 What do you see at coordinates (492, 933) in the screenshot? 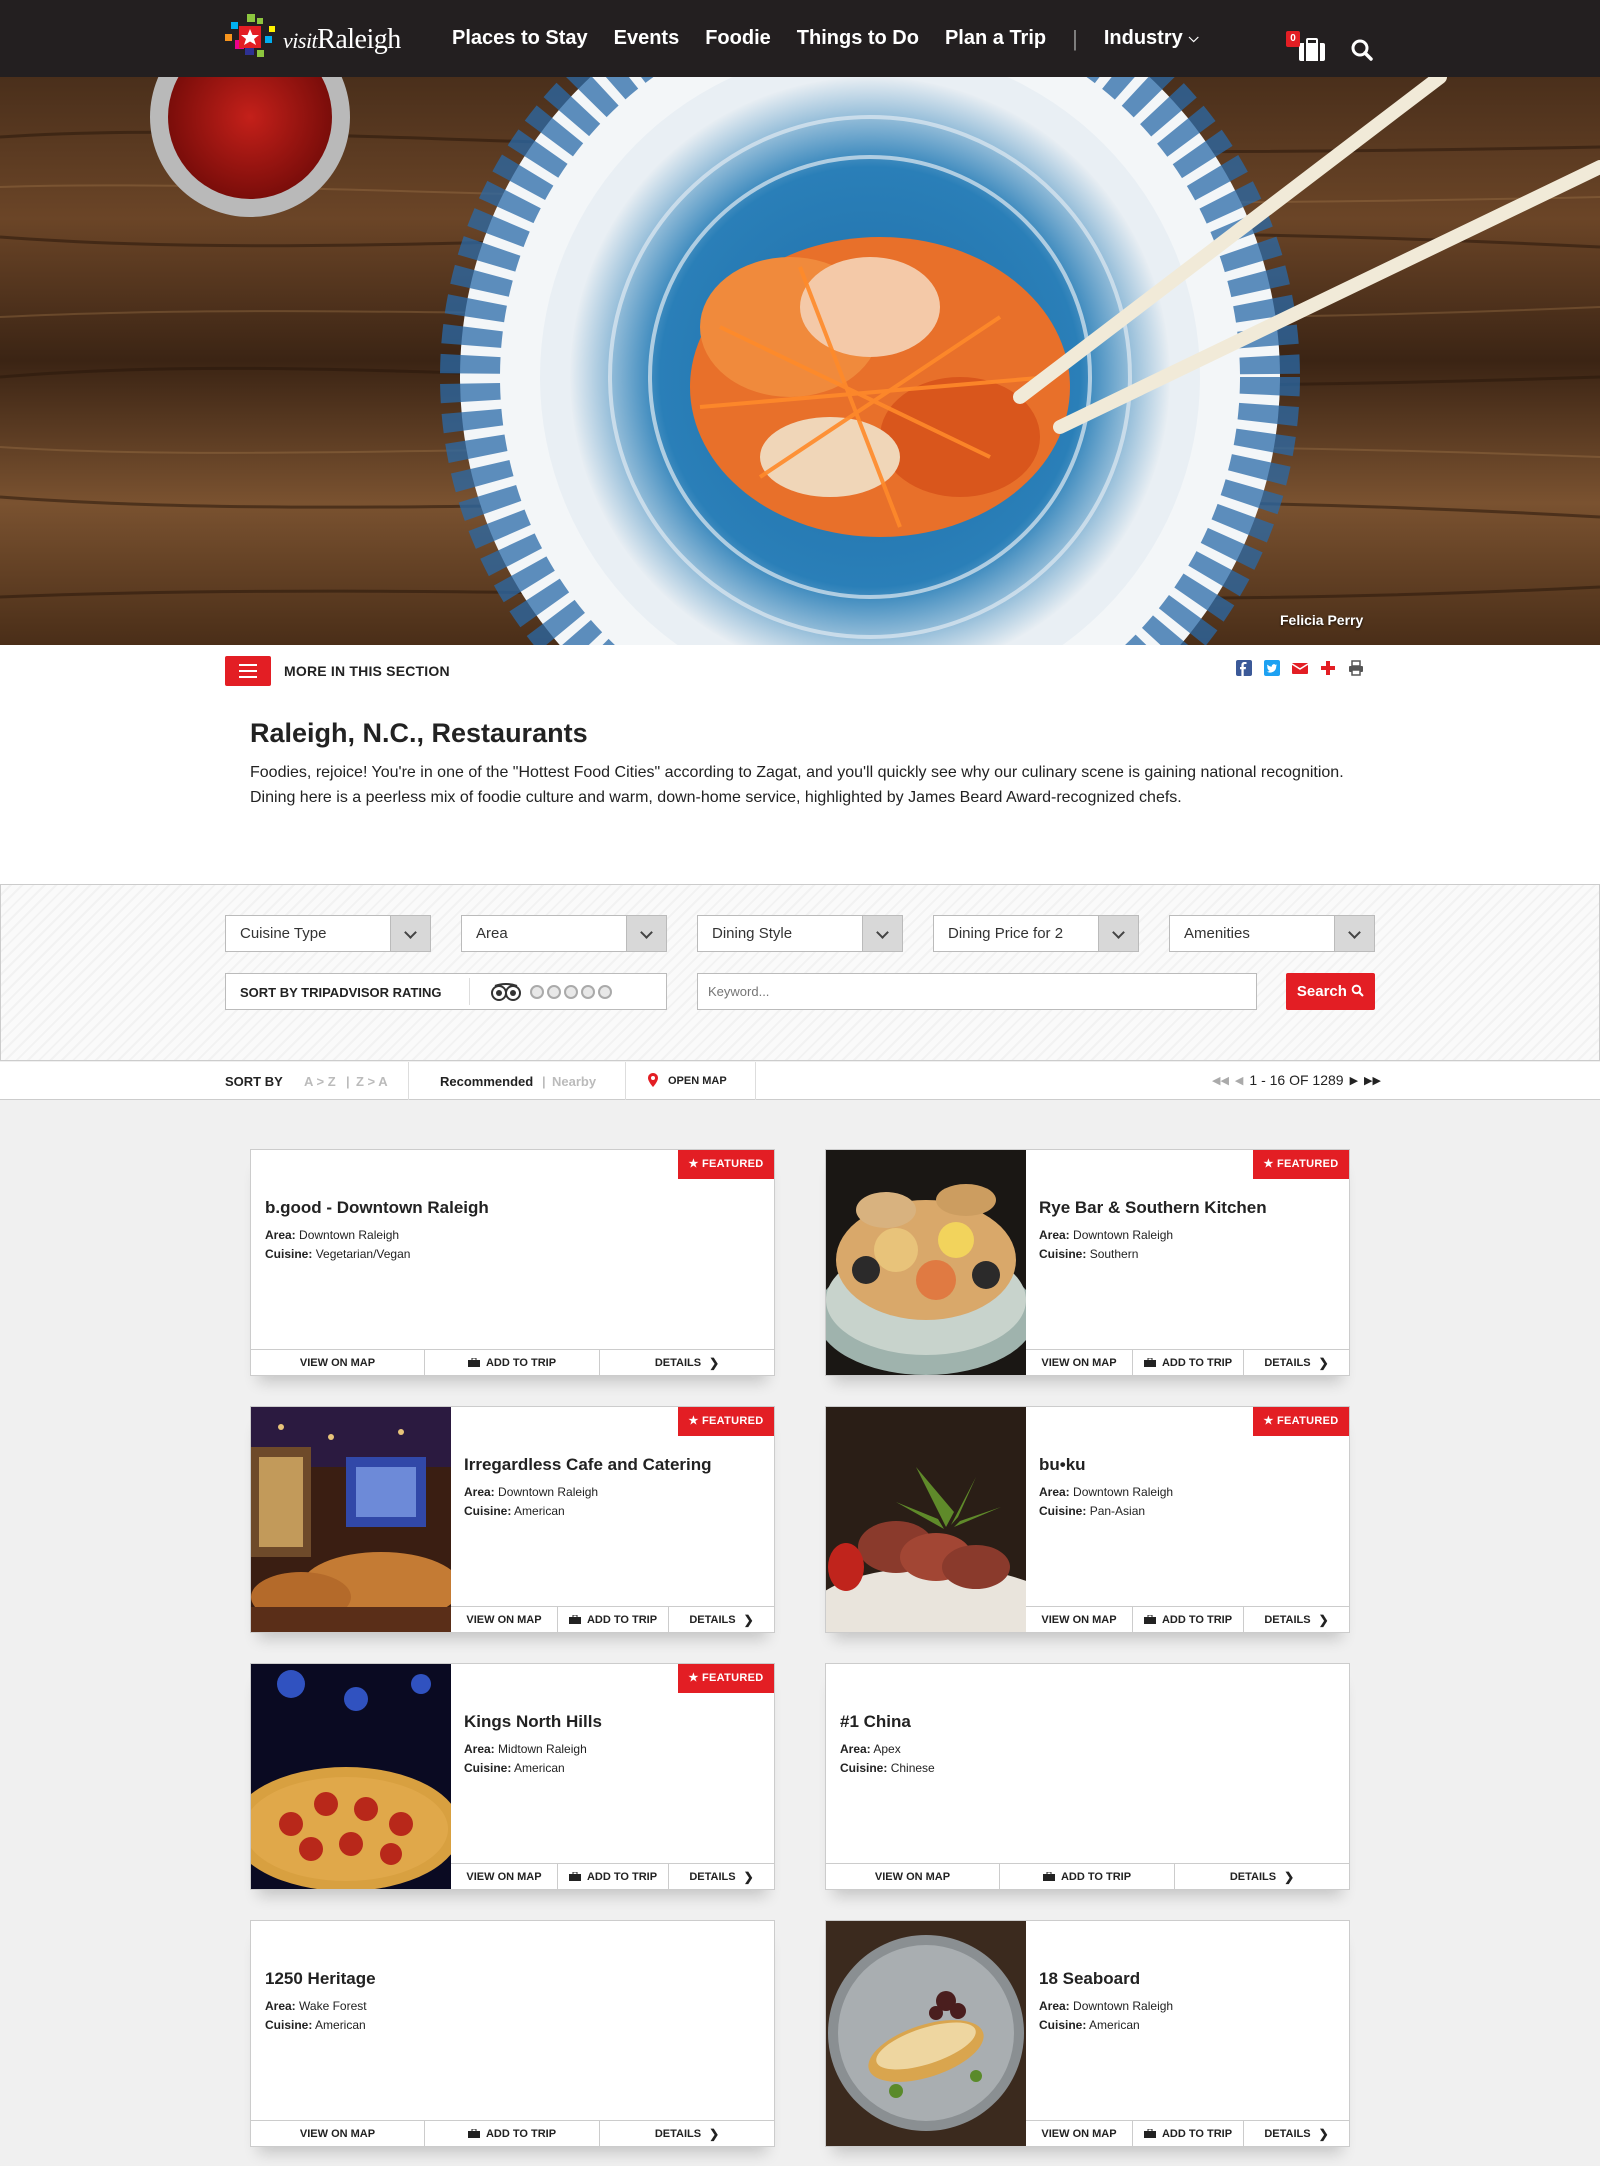
I see `select-label: Area` at bounding box center [492, 933].